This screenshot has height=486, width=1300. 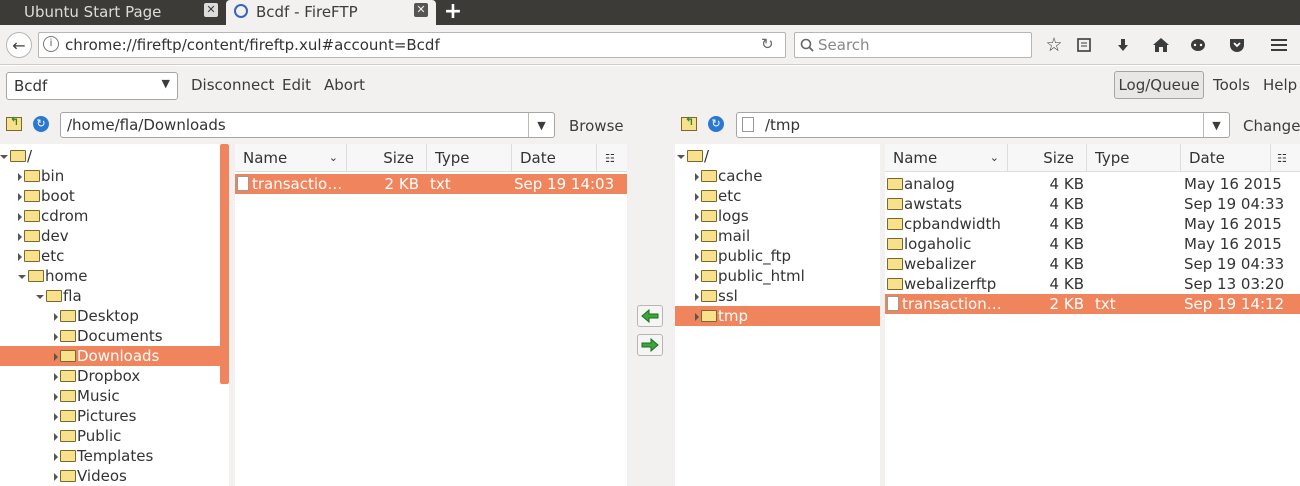 I want to click on tree-item: Videos, so click(x=110, y=476).